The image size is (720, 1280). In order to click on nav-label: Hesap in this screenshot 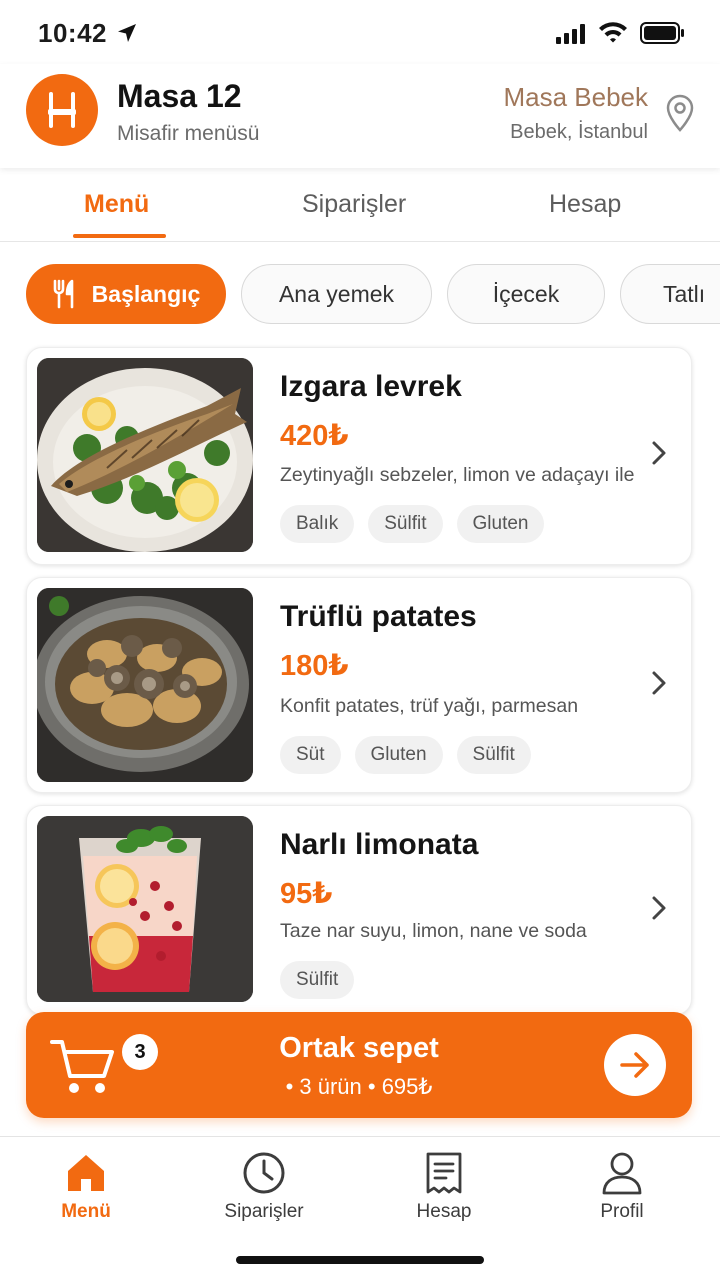, I will do `click(444, 1211)`.